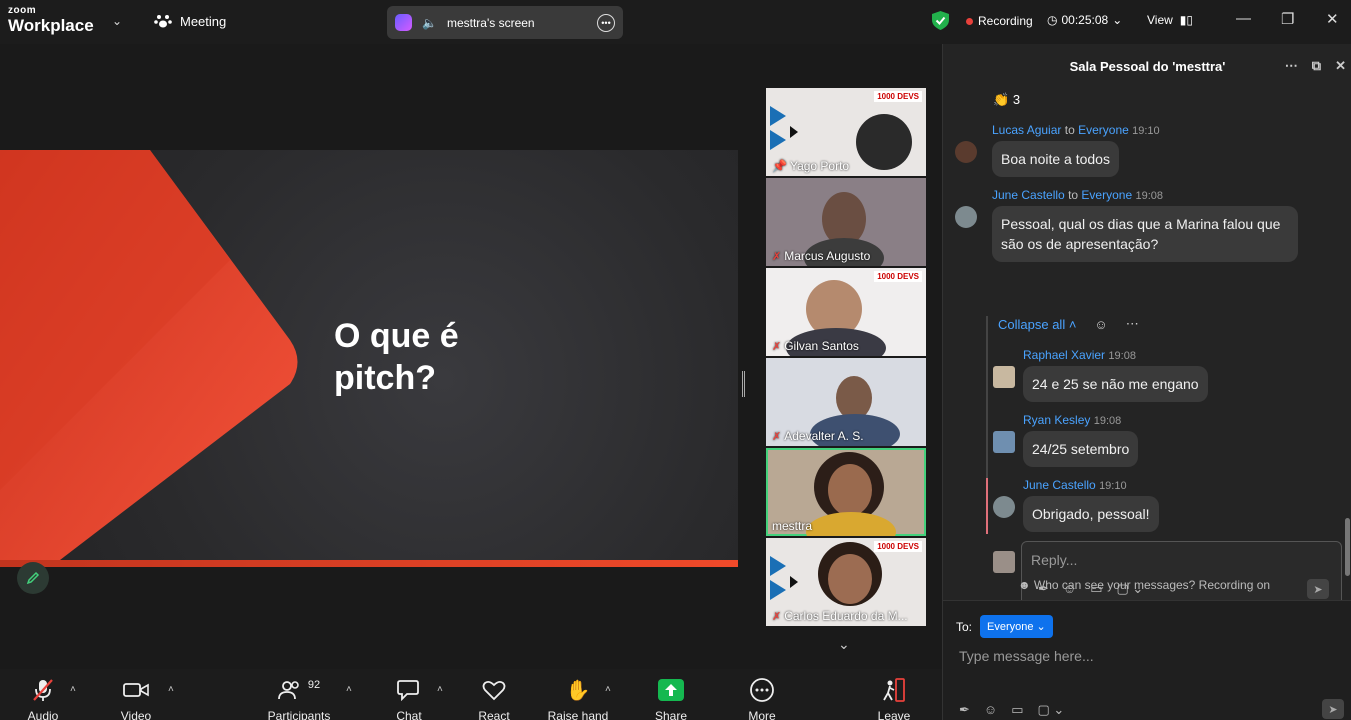 The width and height of the screenshot is (1351, 720). What do you see at coordinates (1016, 626) in the screenshot?
I see `recipient-dropdown: Everyone ⌄` at bounding box center [1016, 626].